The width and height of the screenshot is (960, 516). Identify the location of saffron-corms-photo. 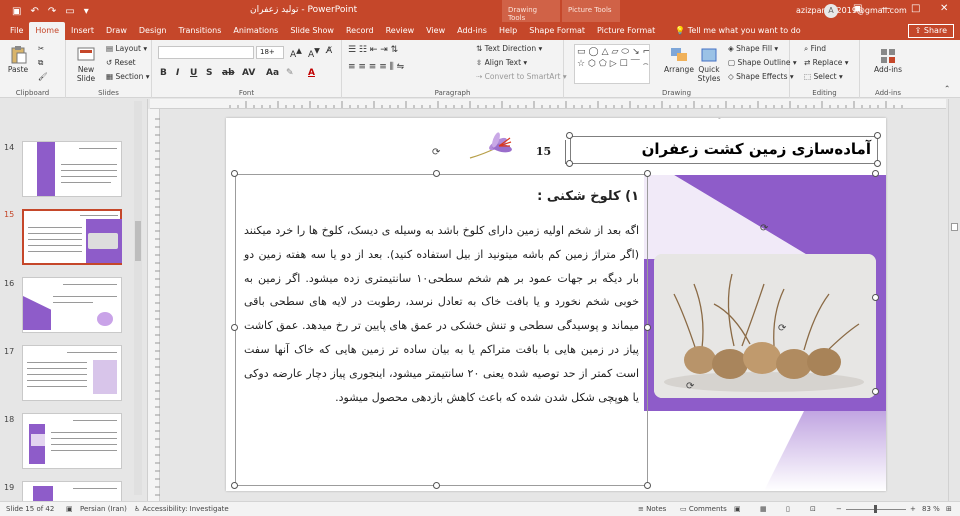
(765, 326).